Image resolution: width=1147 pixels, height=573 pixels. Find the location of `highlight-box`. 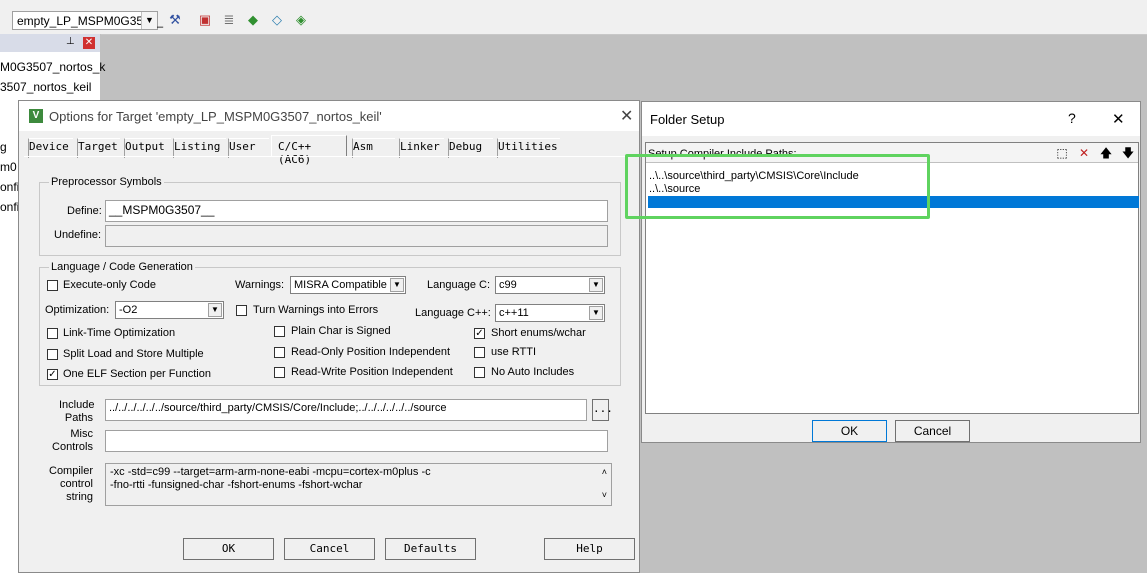

highlight-box is located at coordinates (777, 186).